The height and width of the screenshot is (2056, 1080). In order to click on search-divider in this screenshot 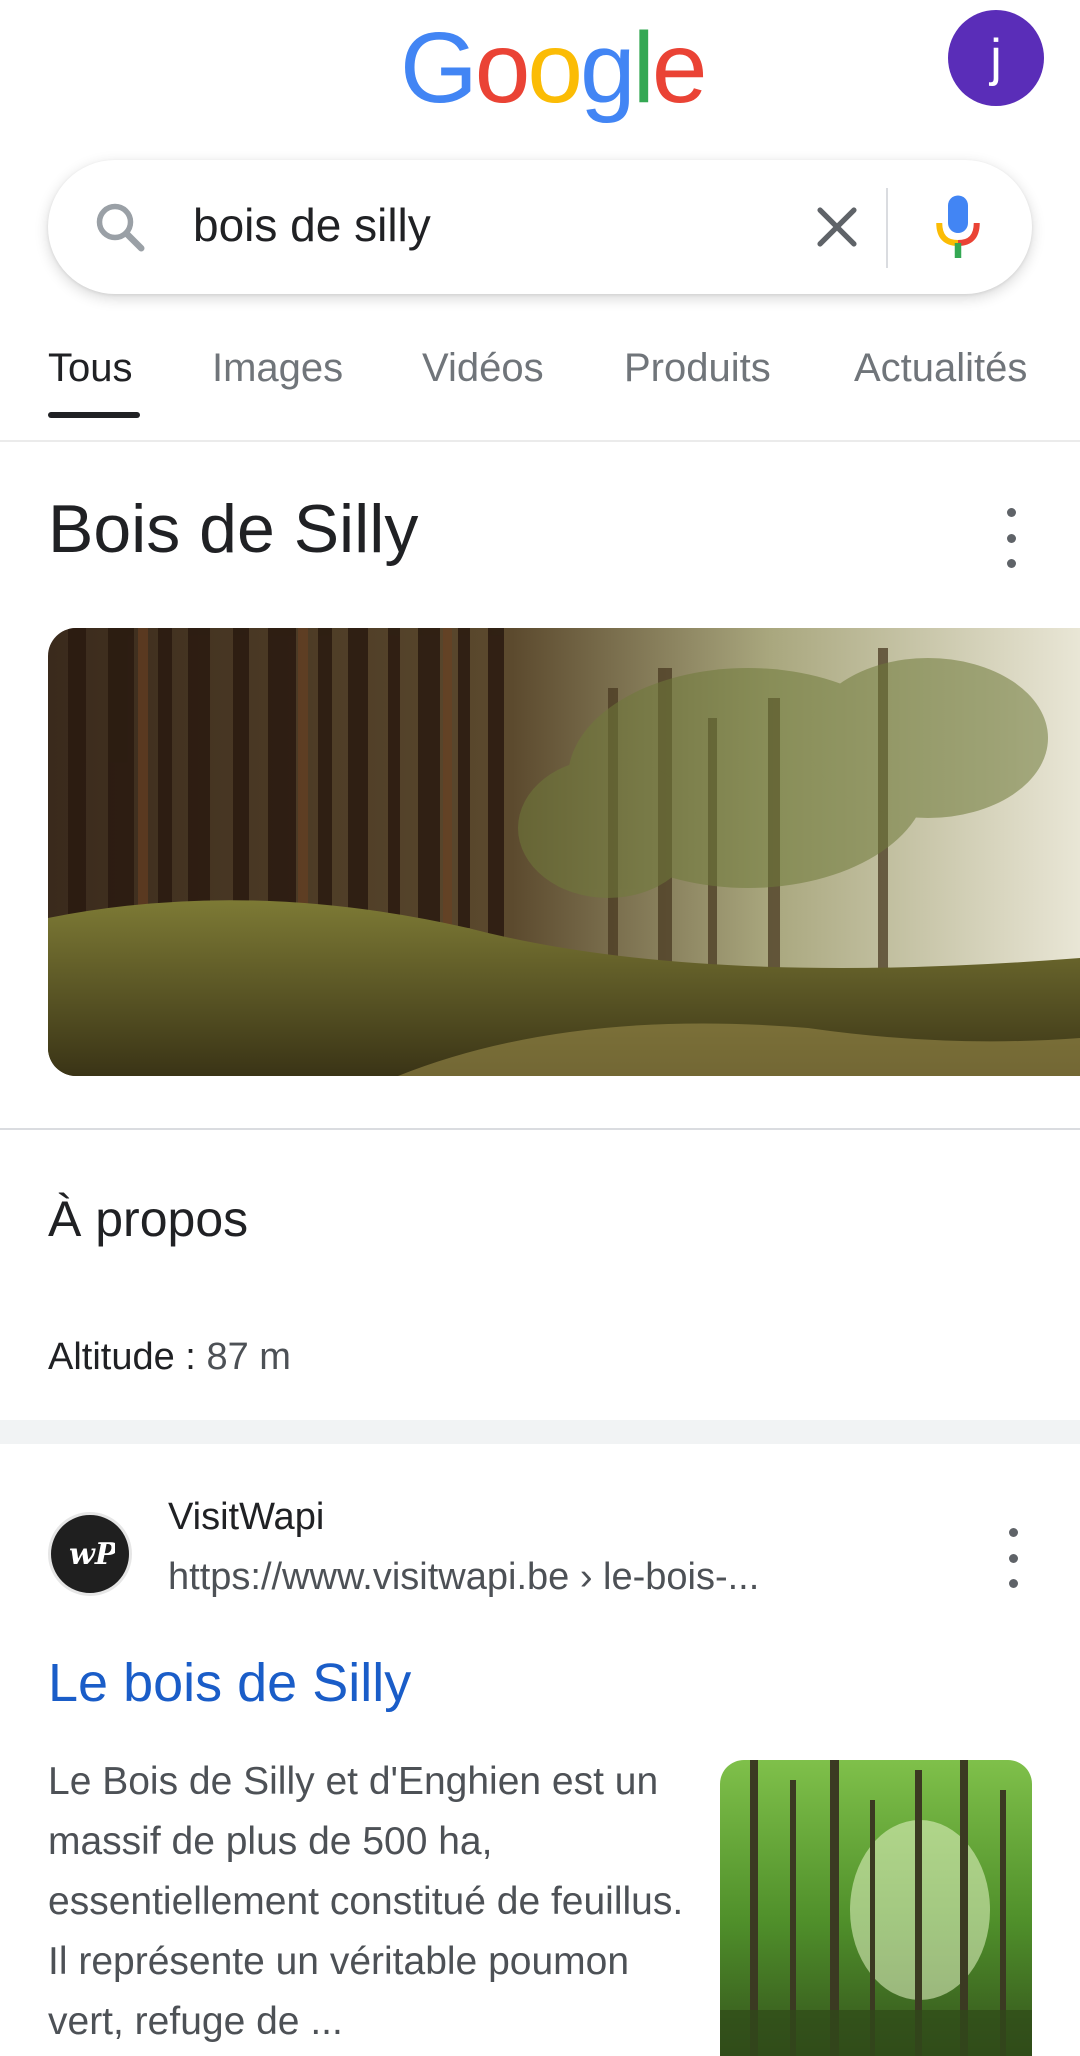, I will do `click(887, 228)`.